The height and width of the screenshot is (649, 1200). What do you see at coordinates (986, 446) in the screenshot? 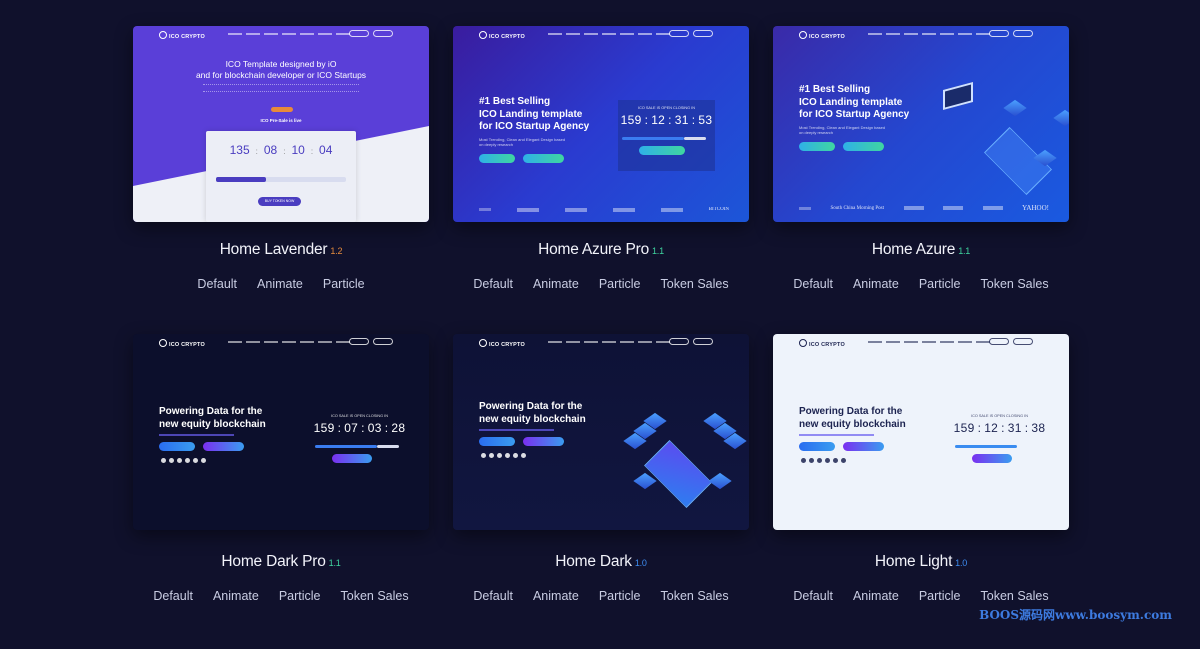
I see `thumb-progress-fill` at bounding box center [986, 446].